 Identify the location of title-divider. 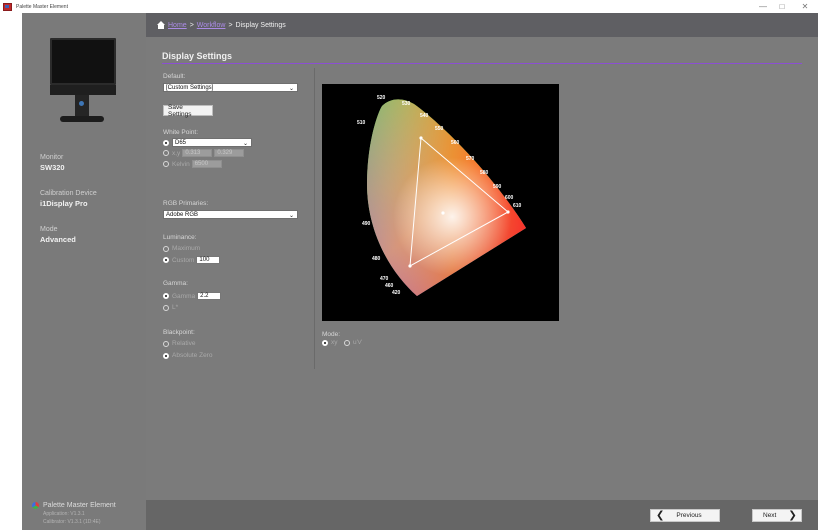
(482, 63).